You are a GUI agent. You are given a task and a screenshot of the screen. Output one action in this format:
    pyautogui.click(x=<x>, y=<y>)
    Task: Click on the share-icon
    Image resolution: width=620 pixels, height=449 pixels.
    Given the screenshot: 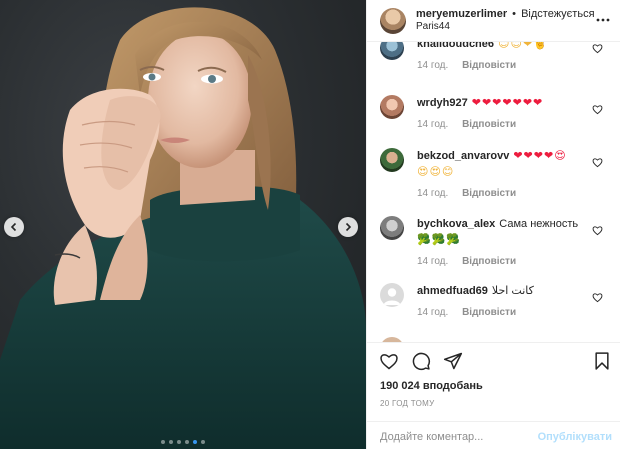 What is the action you would take?
    pyautogui.click(x=453, y=361)
    